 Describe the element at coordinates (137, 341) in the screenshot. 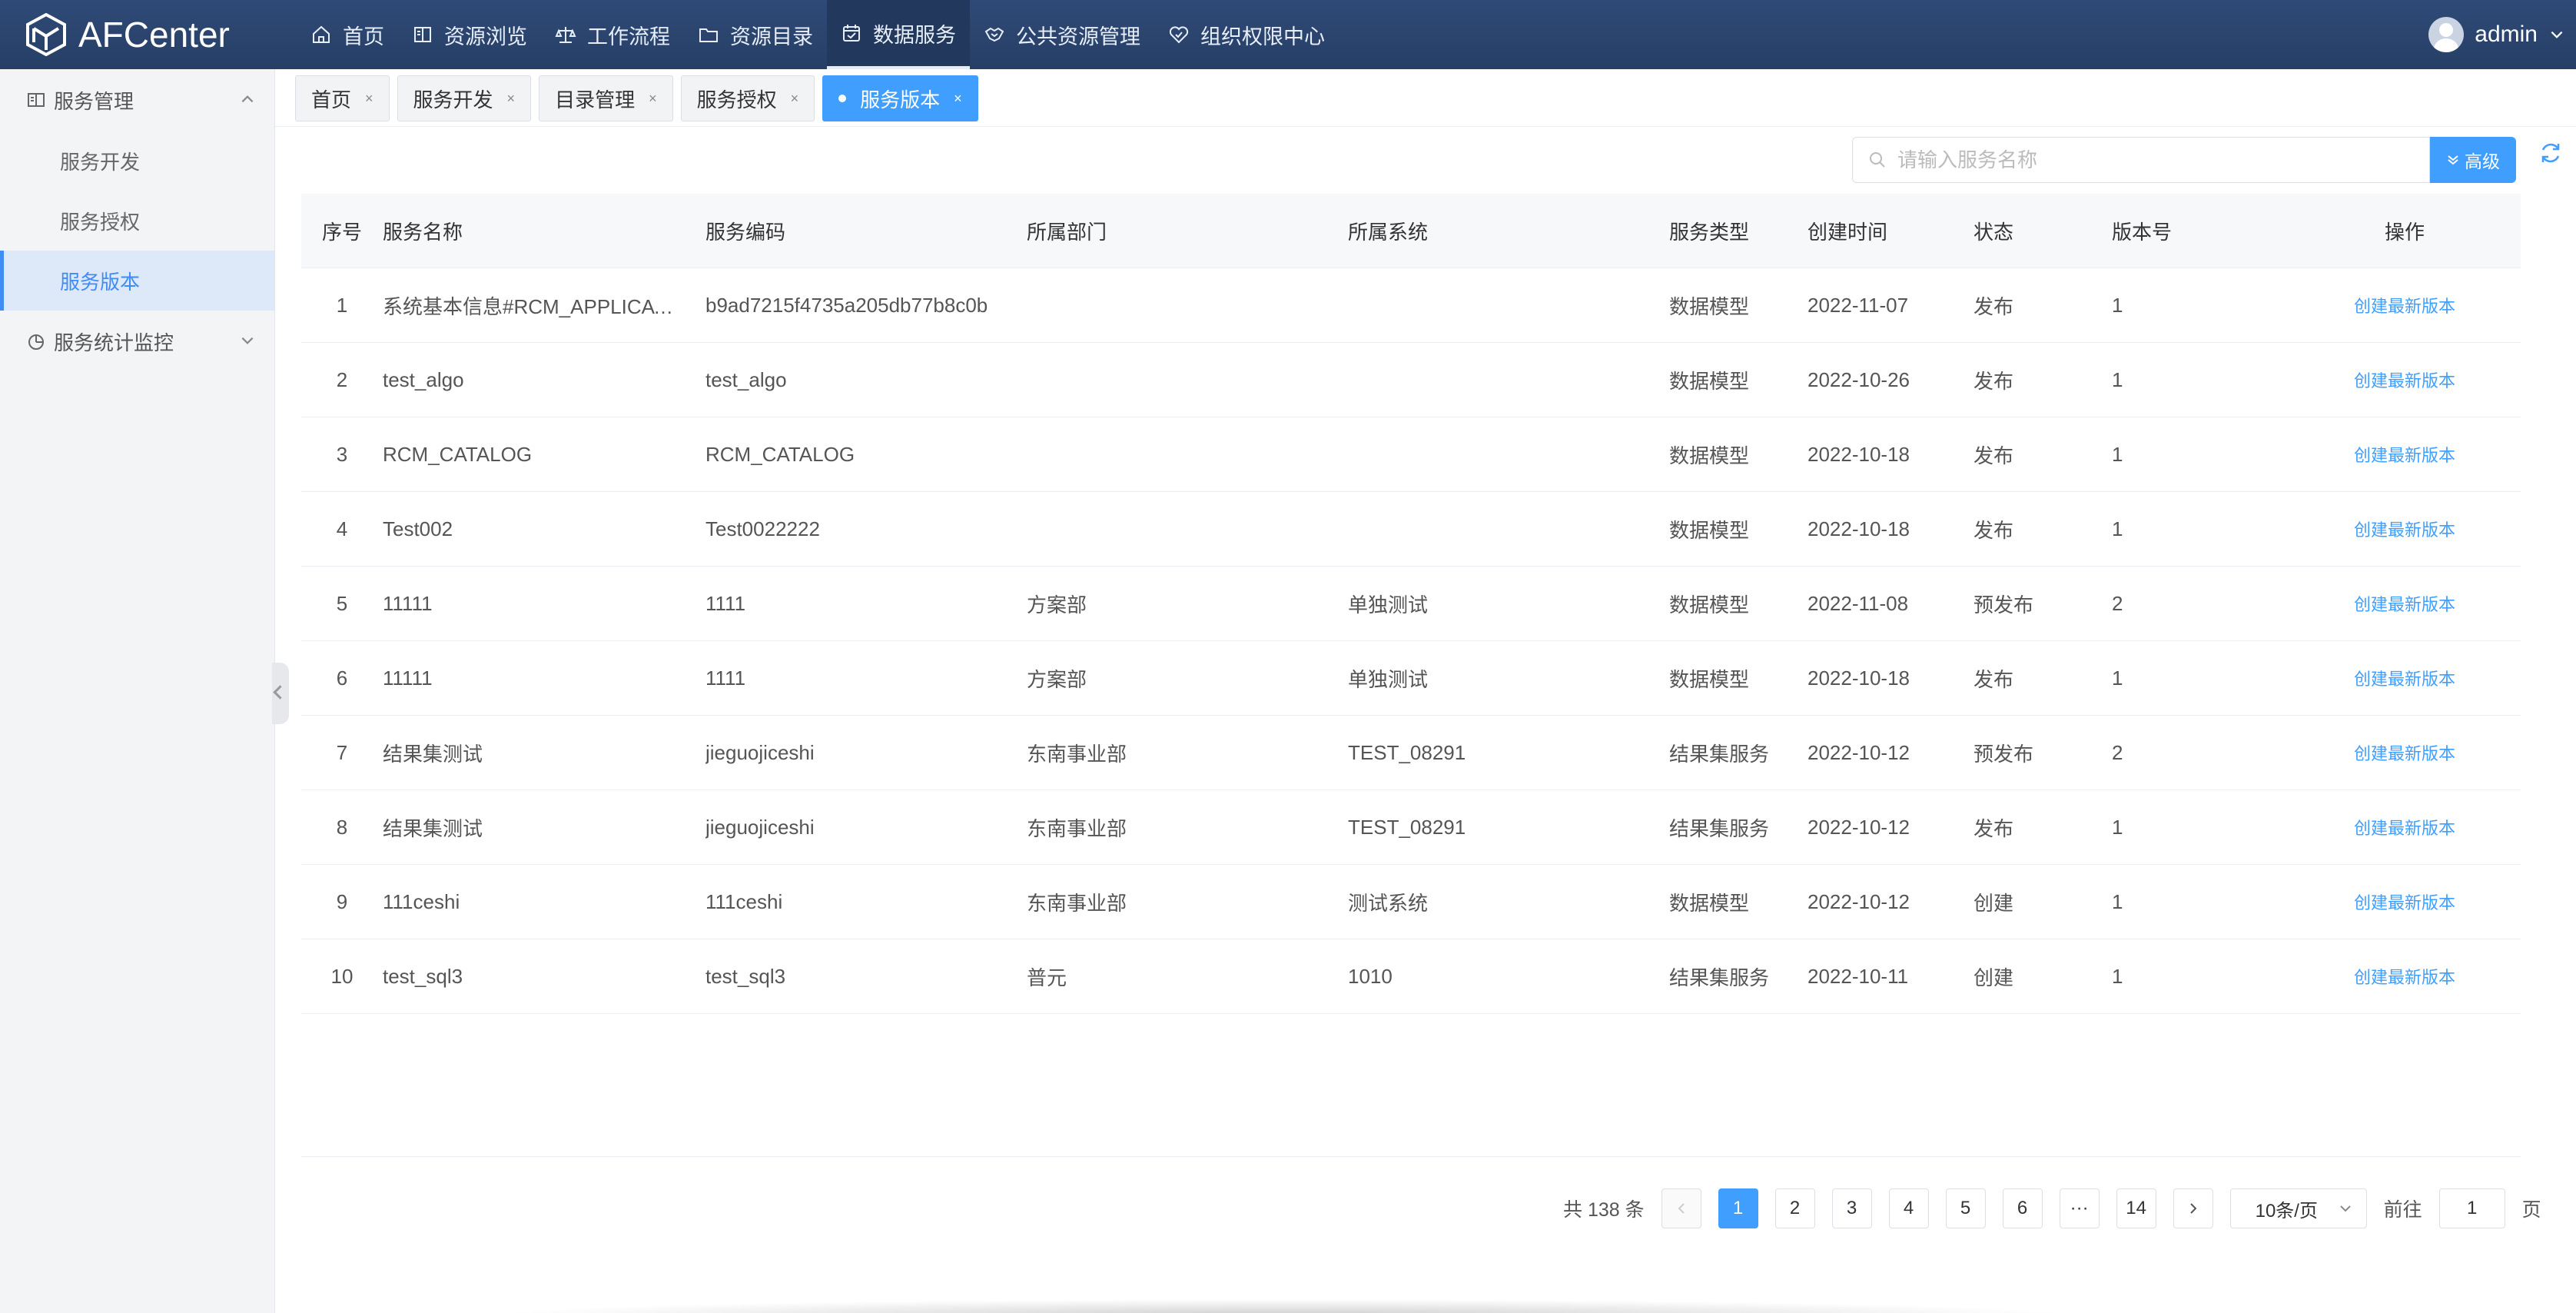

I see `sidebar-group-service-monitor: 服务统计监控` at that location.